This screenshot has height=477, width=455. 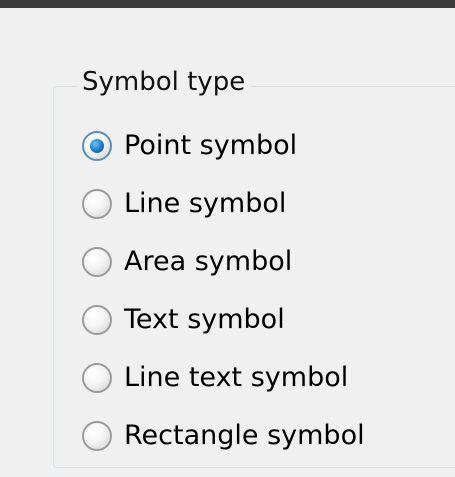 I want to click on radio-label-line-text-symbol: Line text symbol, so click(x=236, y=378).